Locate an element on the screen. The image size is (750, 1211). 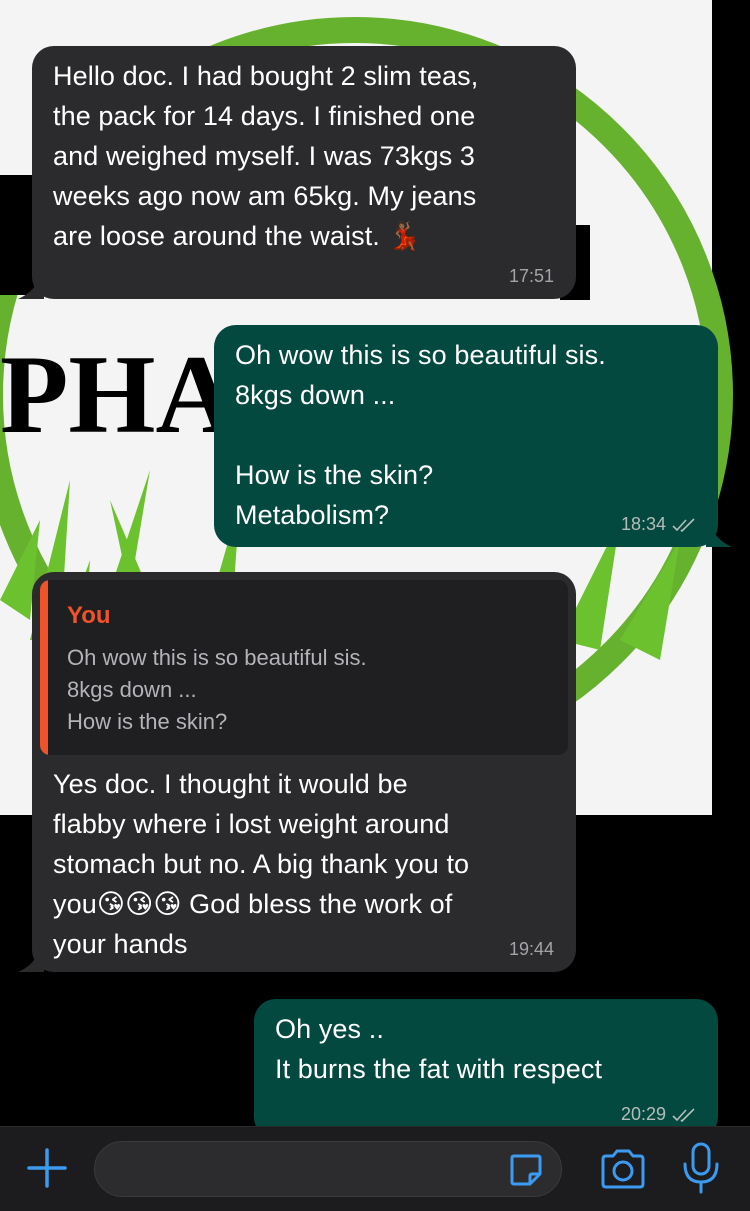
microphone-icon is located at coordinates (701, 1168).